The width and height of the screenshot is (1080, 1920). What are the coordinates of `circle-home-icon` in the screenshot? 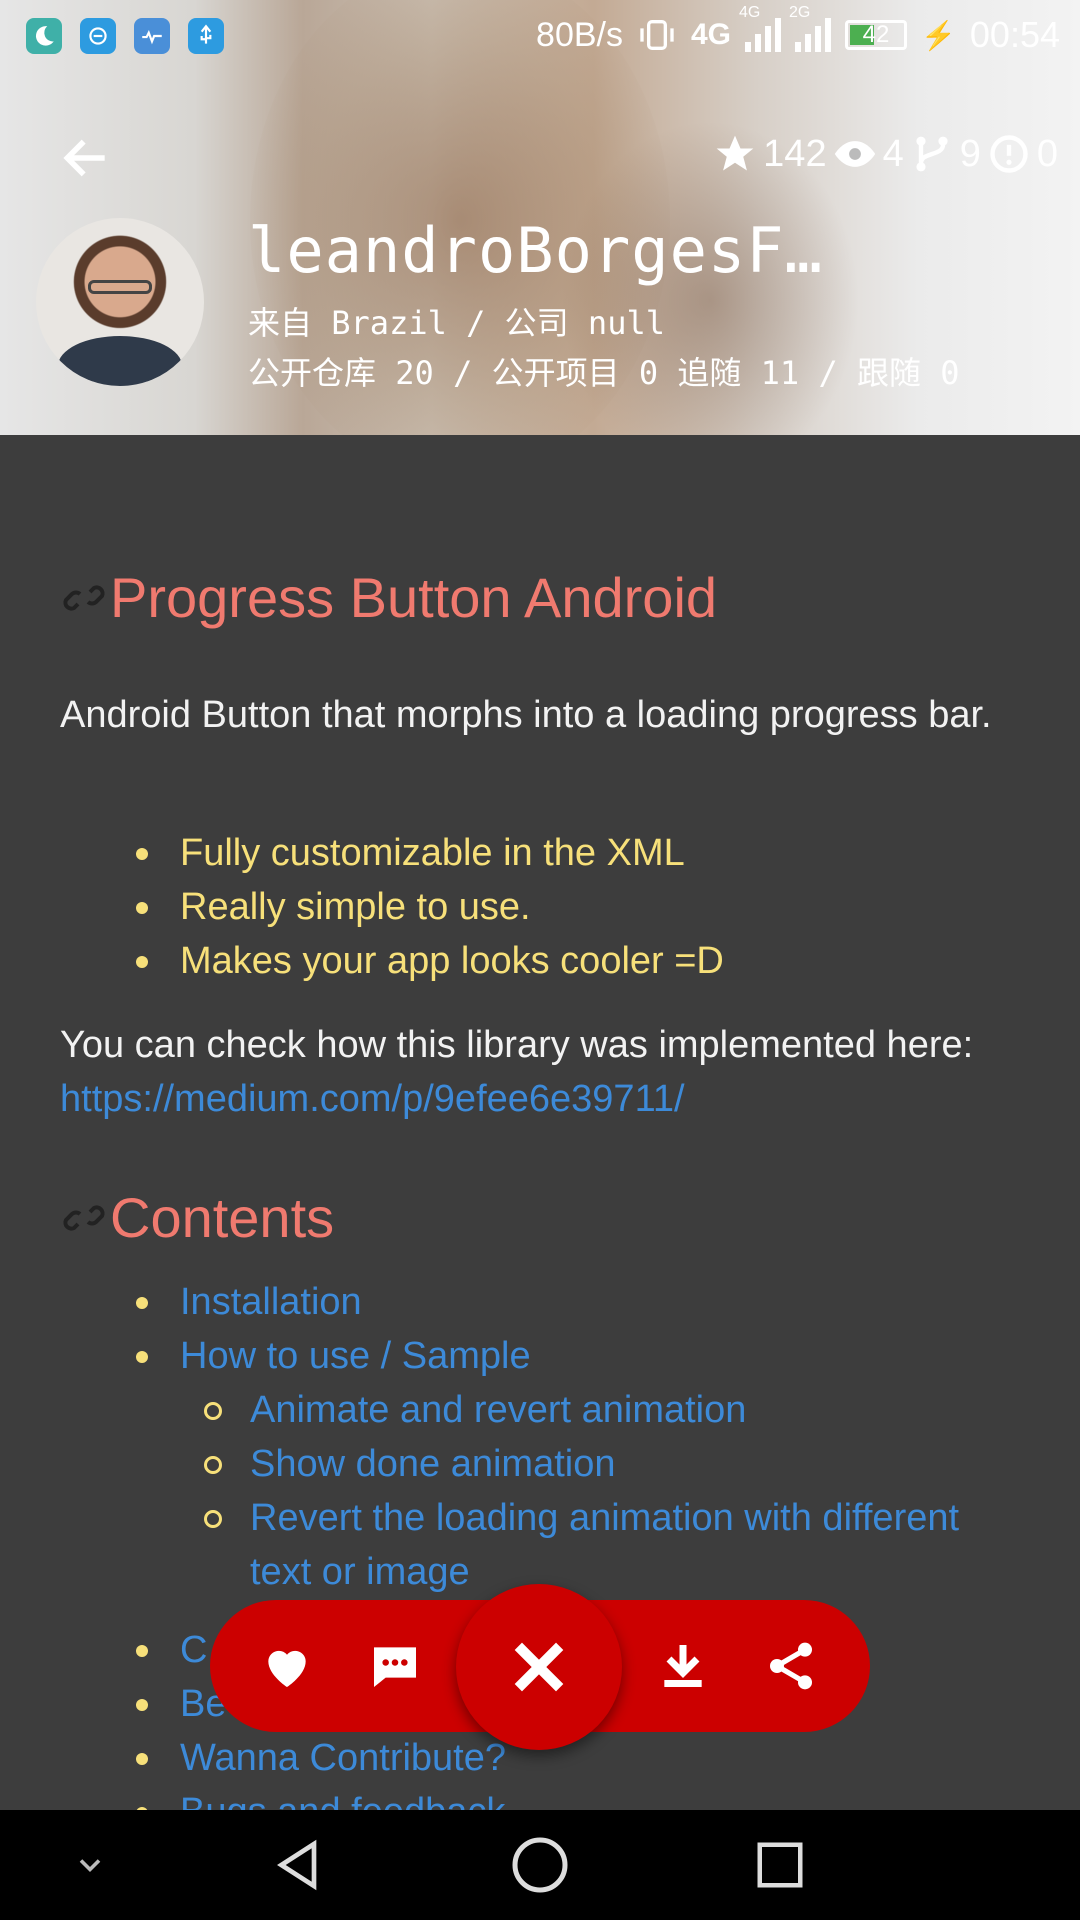 It's located at (540, 1865).